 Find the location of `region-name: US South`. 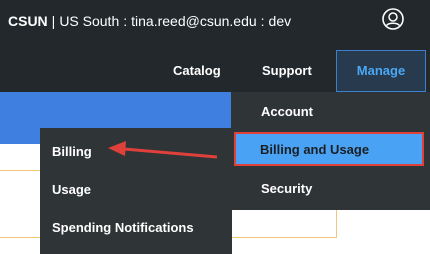

region-name: US South is located at coordinates (89, 21).